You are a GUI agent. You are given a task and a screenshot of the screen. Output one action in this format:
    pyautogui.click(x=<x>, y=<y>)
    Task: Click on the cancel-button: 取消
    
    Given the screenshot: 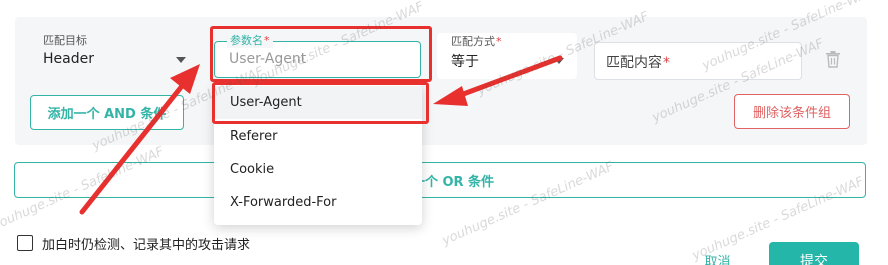 What is the action you would take?
    pyautogui.click(x=717, y=256)
    